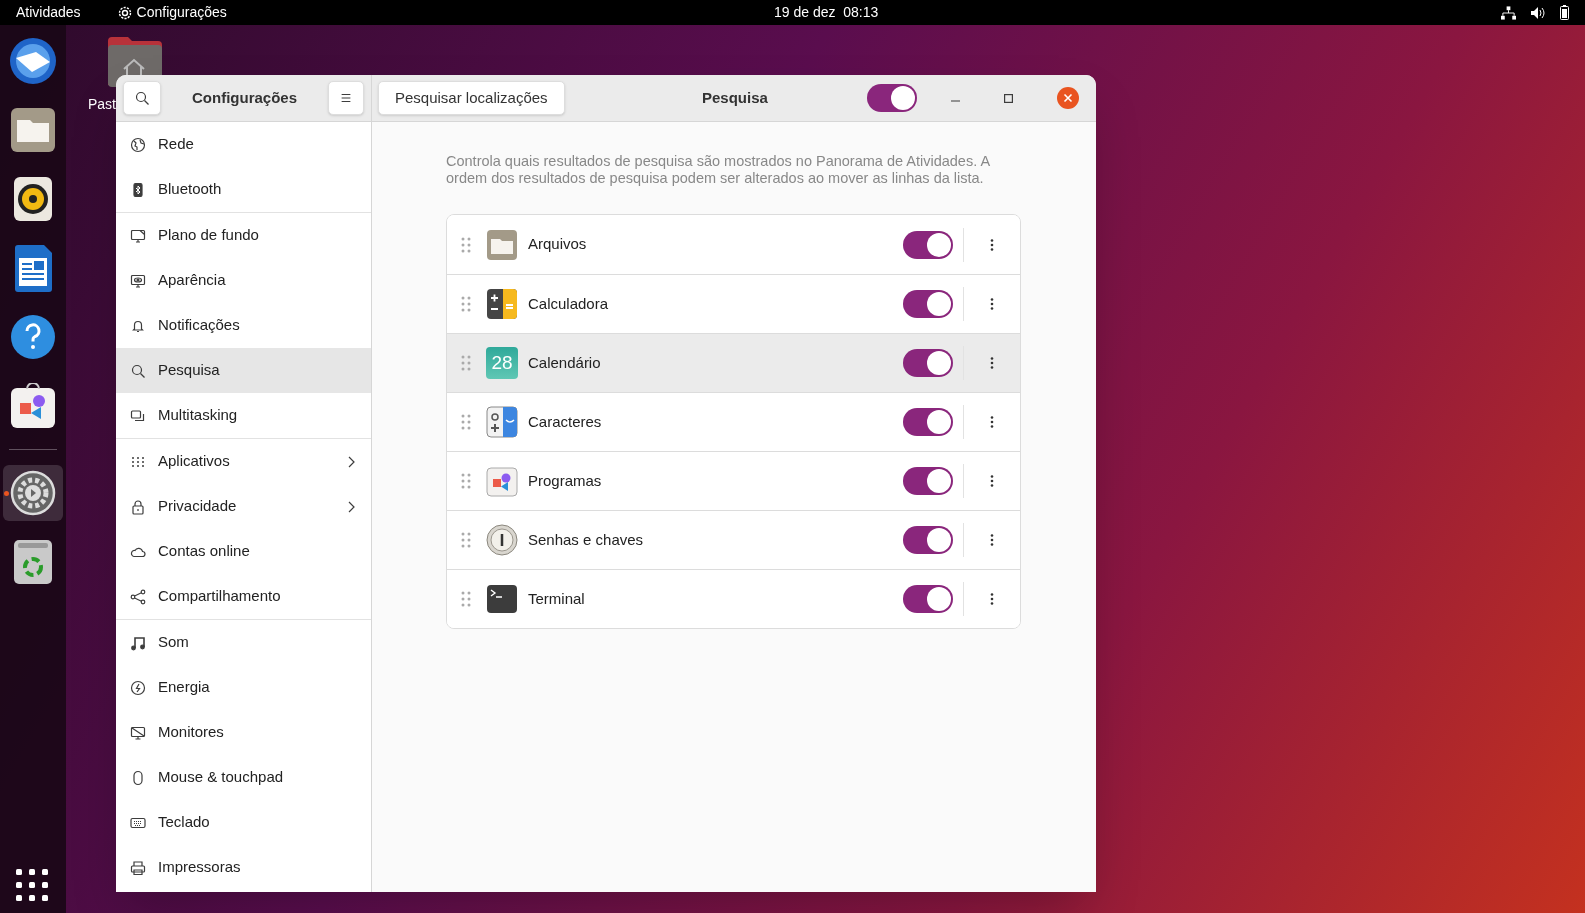  What do you see at coordinates (243, 325) in the screenshot?
I see `sidebar-item: Notificações` at bounding box center [243, 325].